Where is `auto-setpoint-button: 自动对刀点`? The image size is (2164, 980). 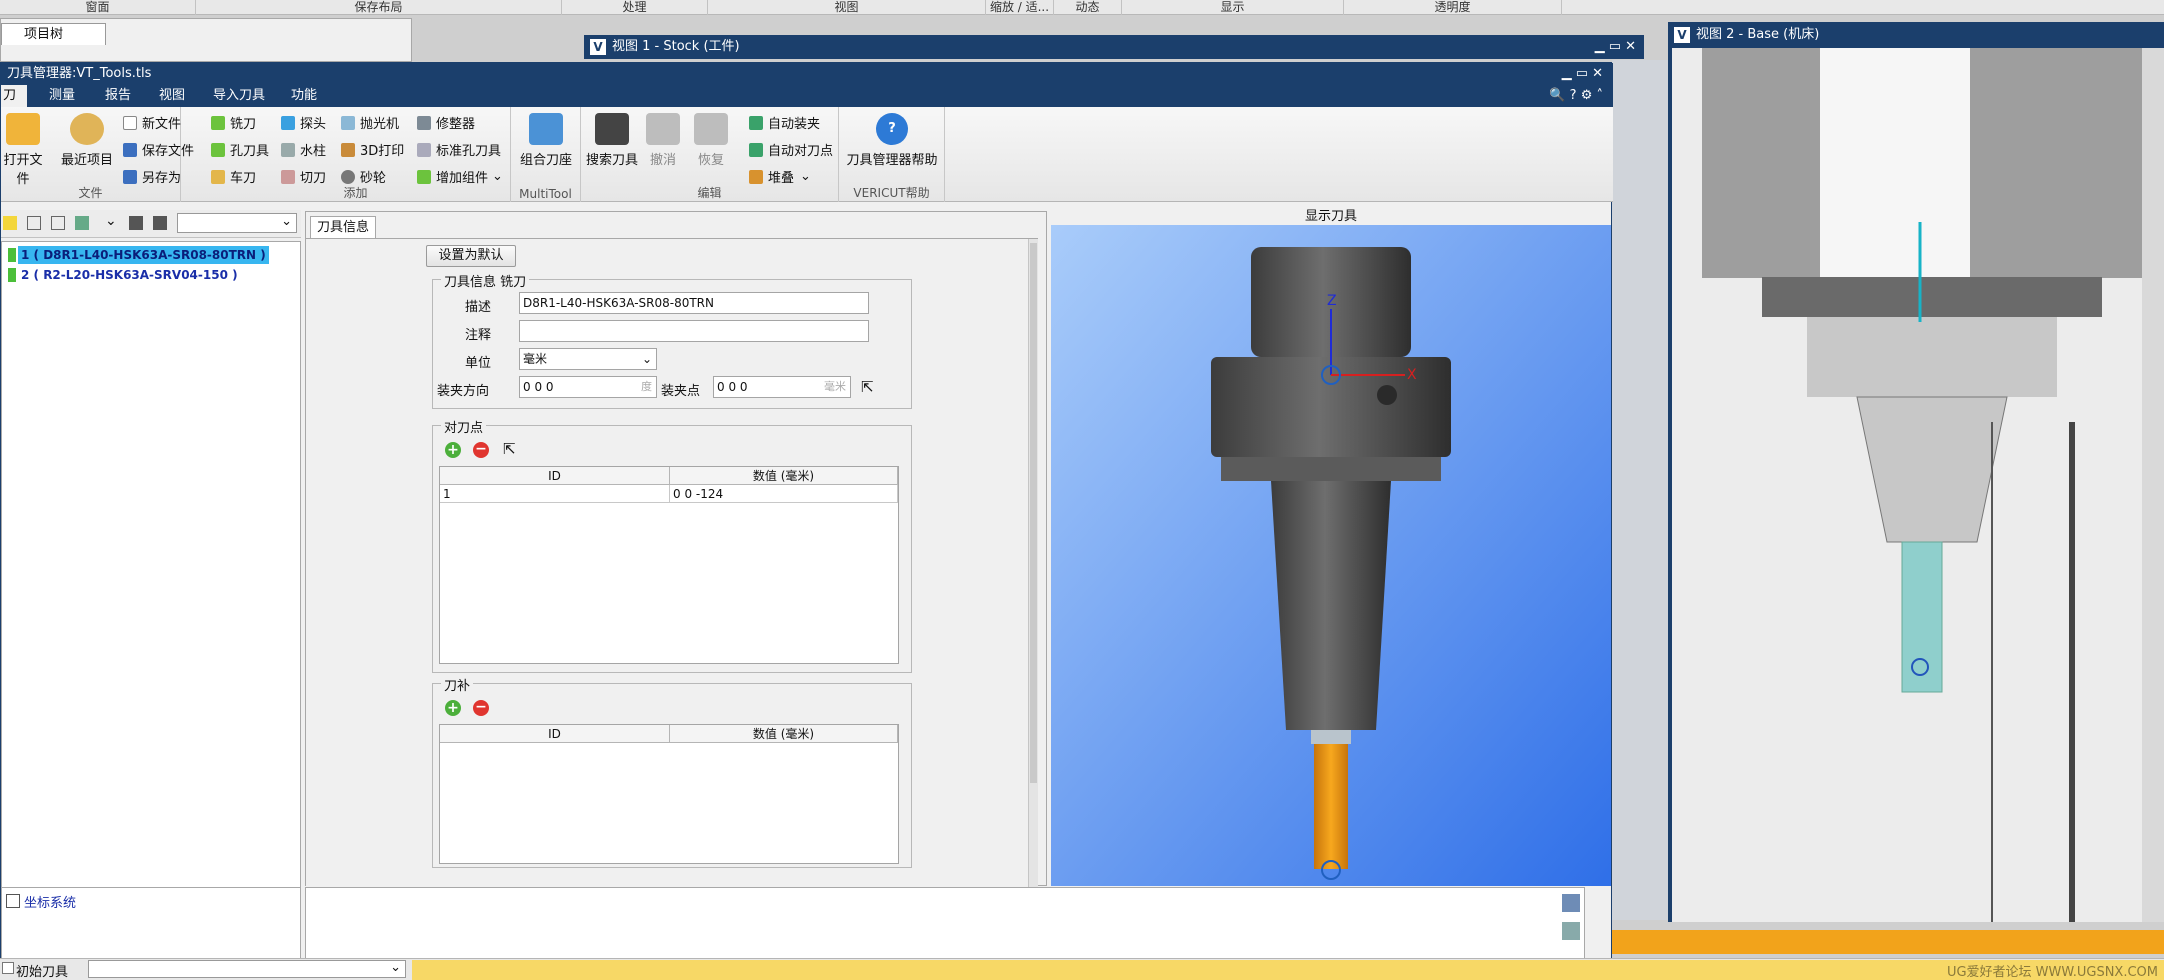
auto-setpoint-button: 自动对刀点 is located at coordinates (791, 149).